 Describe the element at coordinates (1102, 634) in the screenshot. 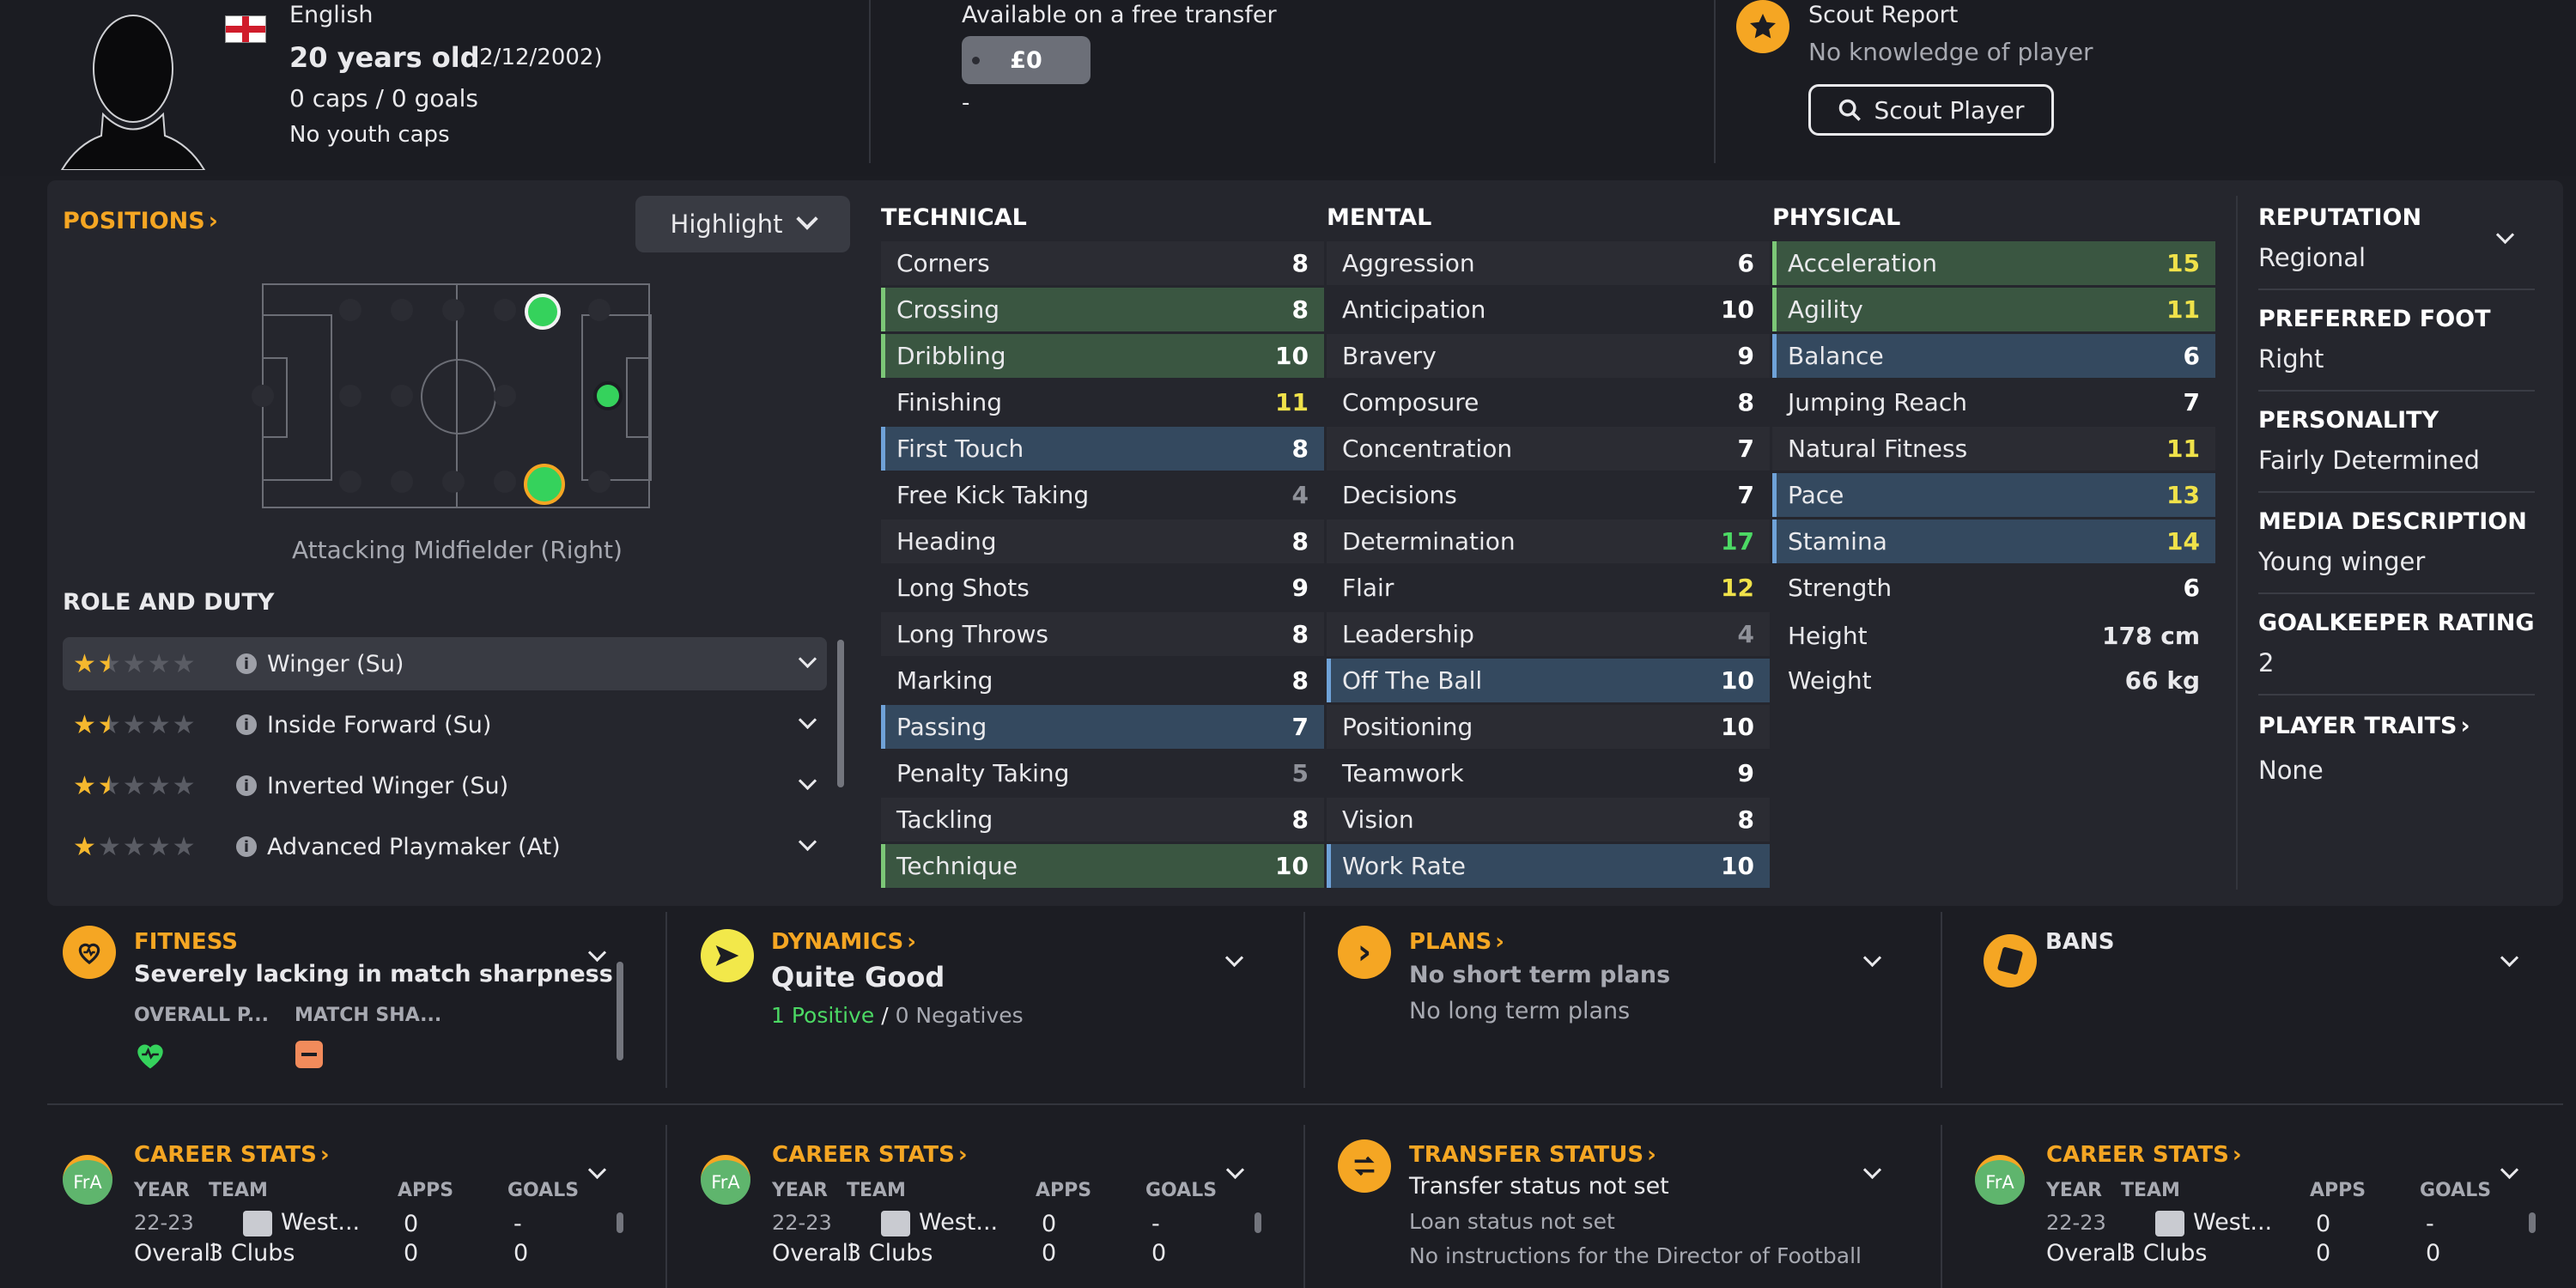

I see `technical-attribute-row: Long Throws 8` at that location.